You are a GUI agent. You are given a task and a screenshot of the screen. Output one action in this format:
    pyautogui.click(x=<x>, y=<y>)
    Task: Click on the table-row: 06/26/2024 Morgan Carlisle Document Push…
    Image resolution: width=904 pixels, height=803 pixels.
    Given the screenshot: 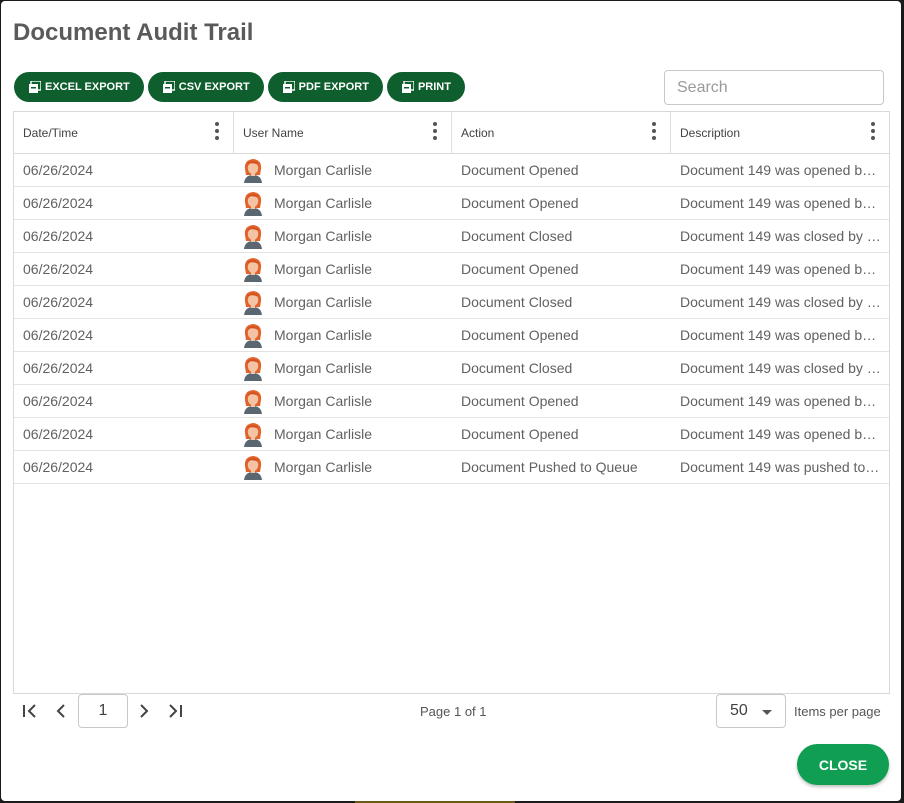 What is the action you would take?
    pyautogui.click(x=451, y=467)
    